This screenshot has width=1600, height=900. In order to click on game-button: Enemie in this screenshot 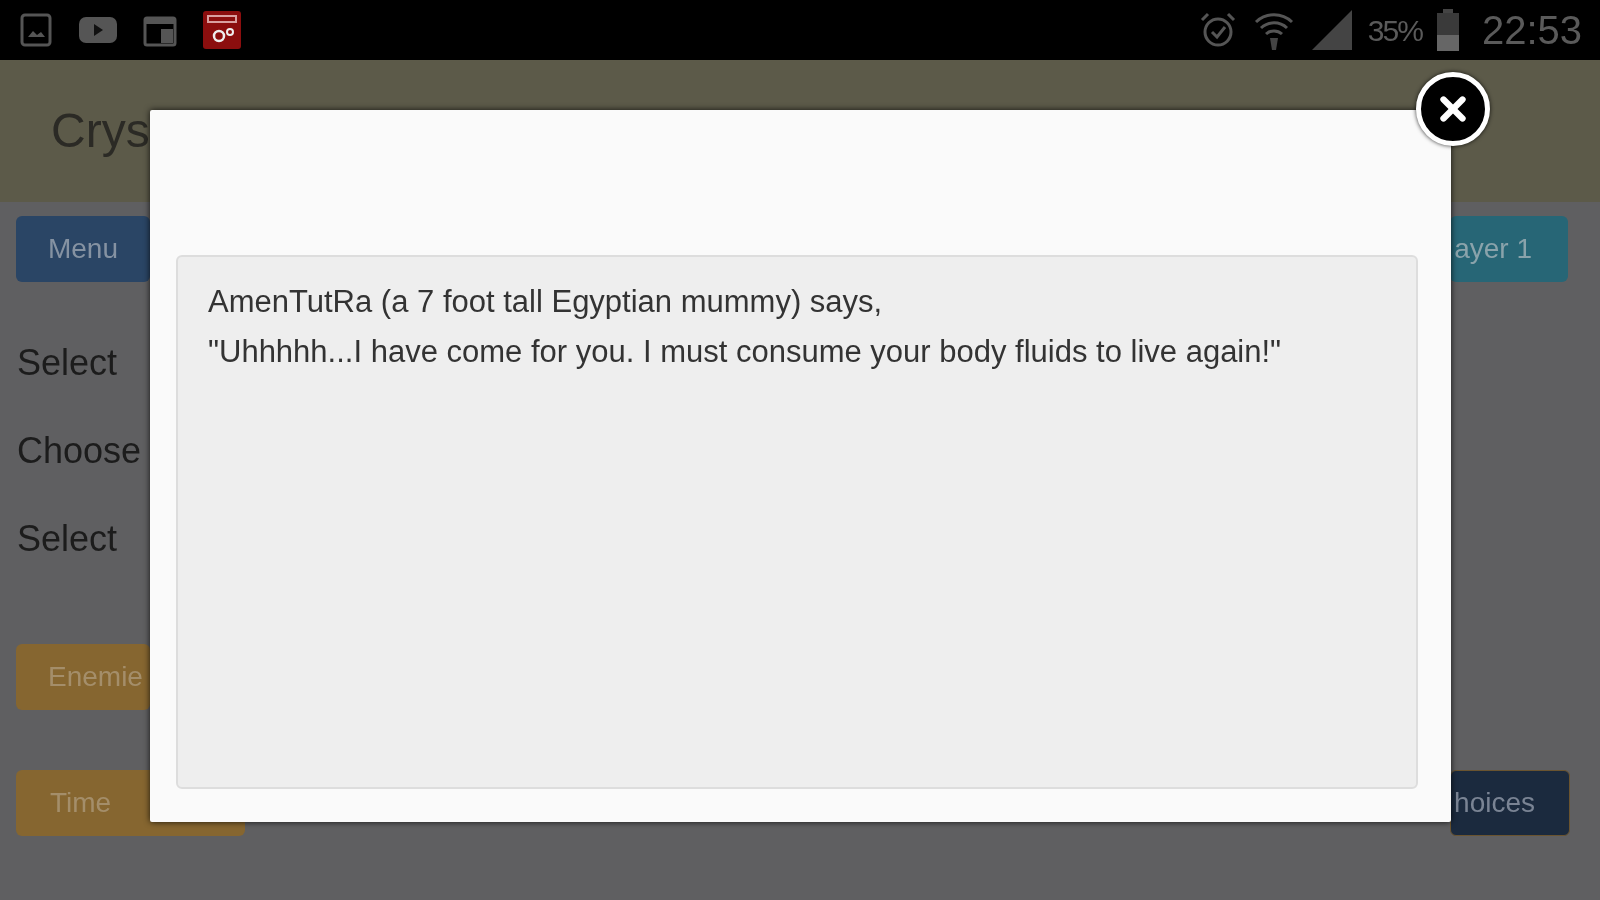, I will do `click(83, 677)`.